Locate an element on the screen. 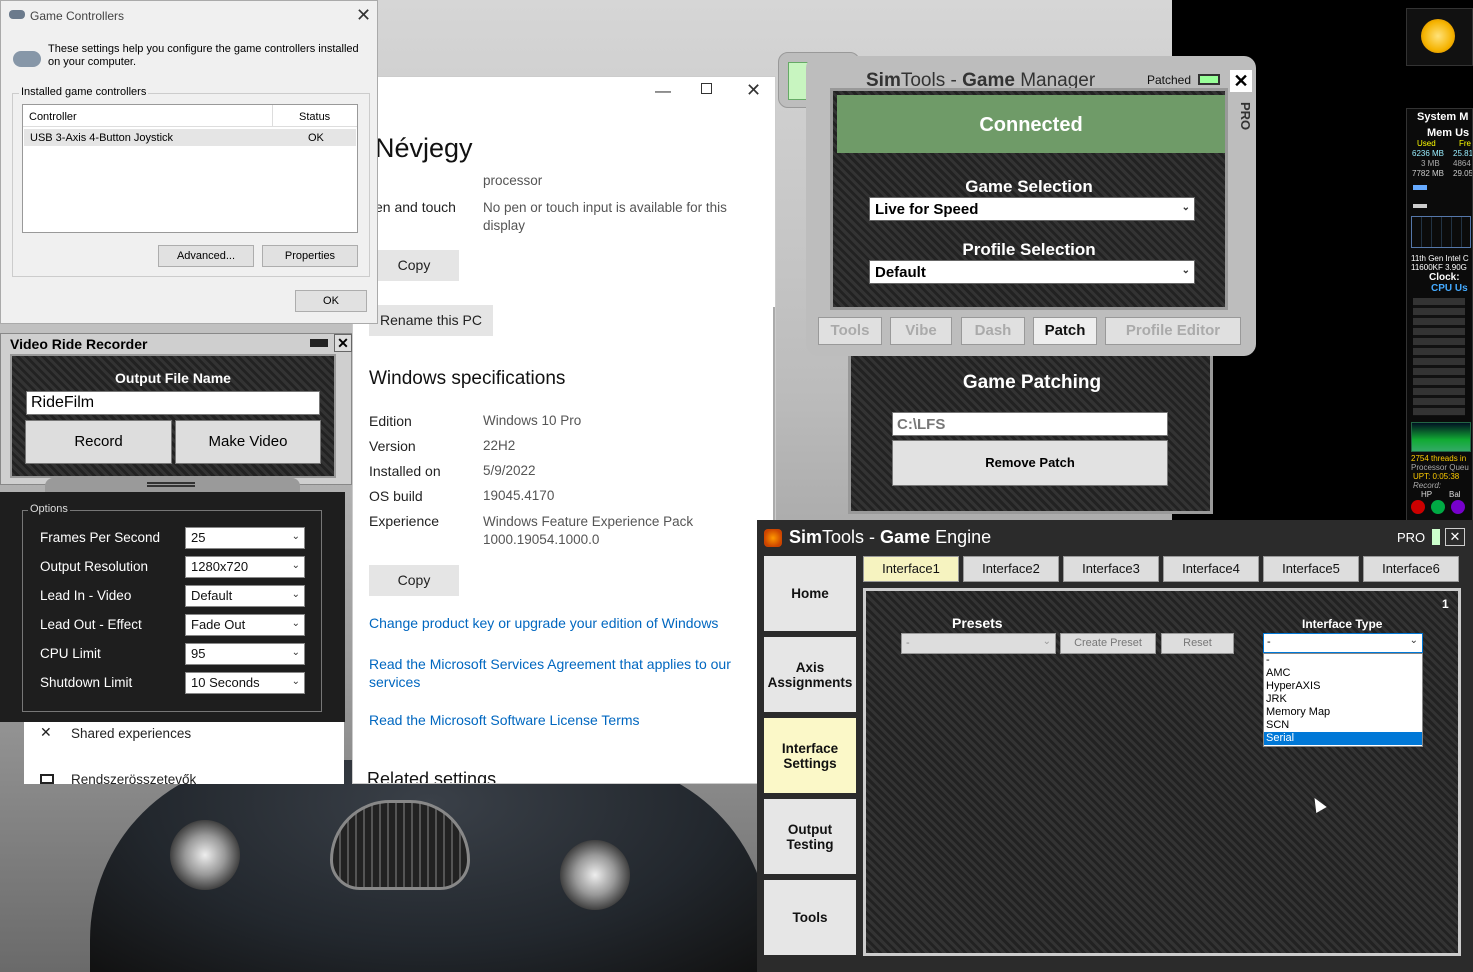 Image resolution: width=1473 pixels, height=972 pixels. option-select: 10 Seconds ⌄ is located at coordinates (245, 683).